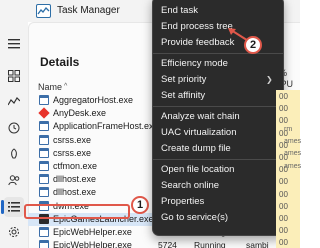 This screenshot has width=320, height=248. I want to click on nav-settings, so click(14, 232).